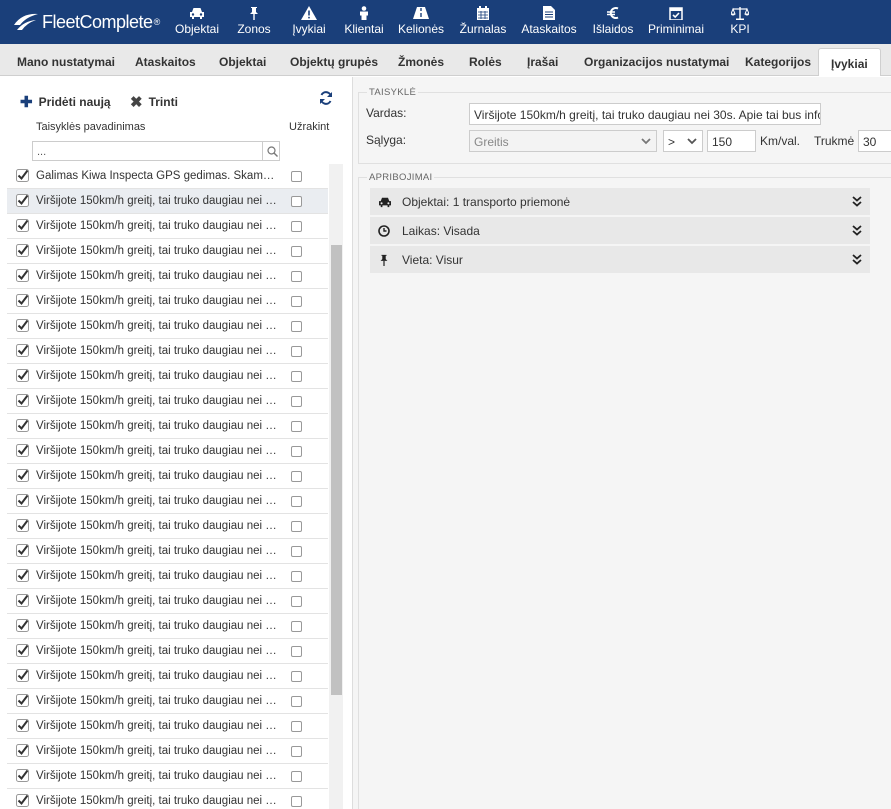 Image resolution: width=891 pixels, height=809 pixels. What do you see at coordinates (620, 260) in the screenshot?
I see `limit-place-accordion: Vieta: Visur` at bounding box center [620, 260].